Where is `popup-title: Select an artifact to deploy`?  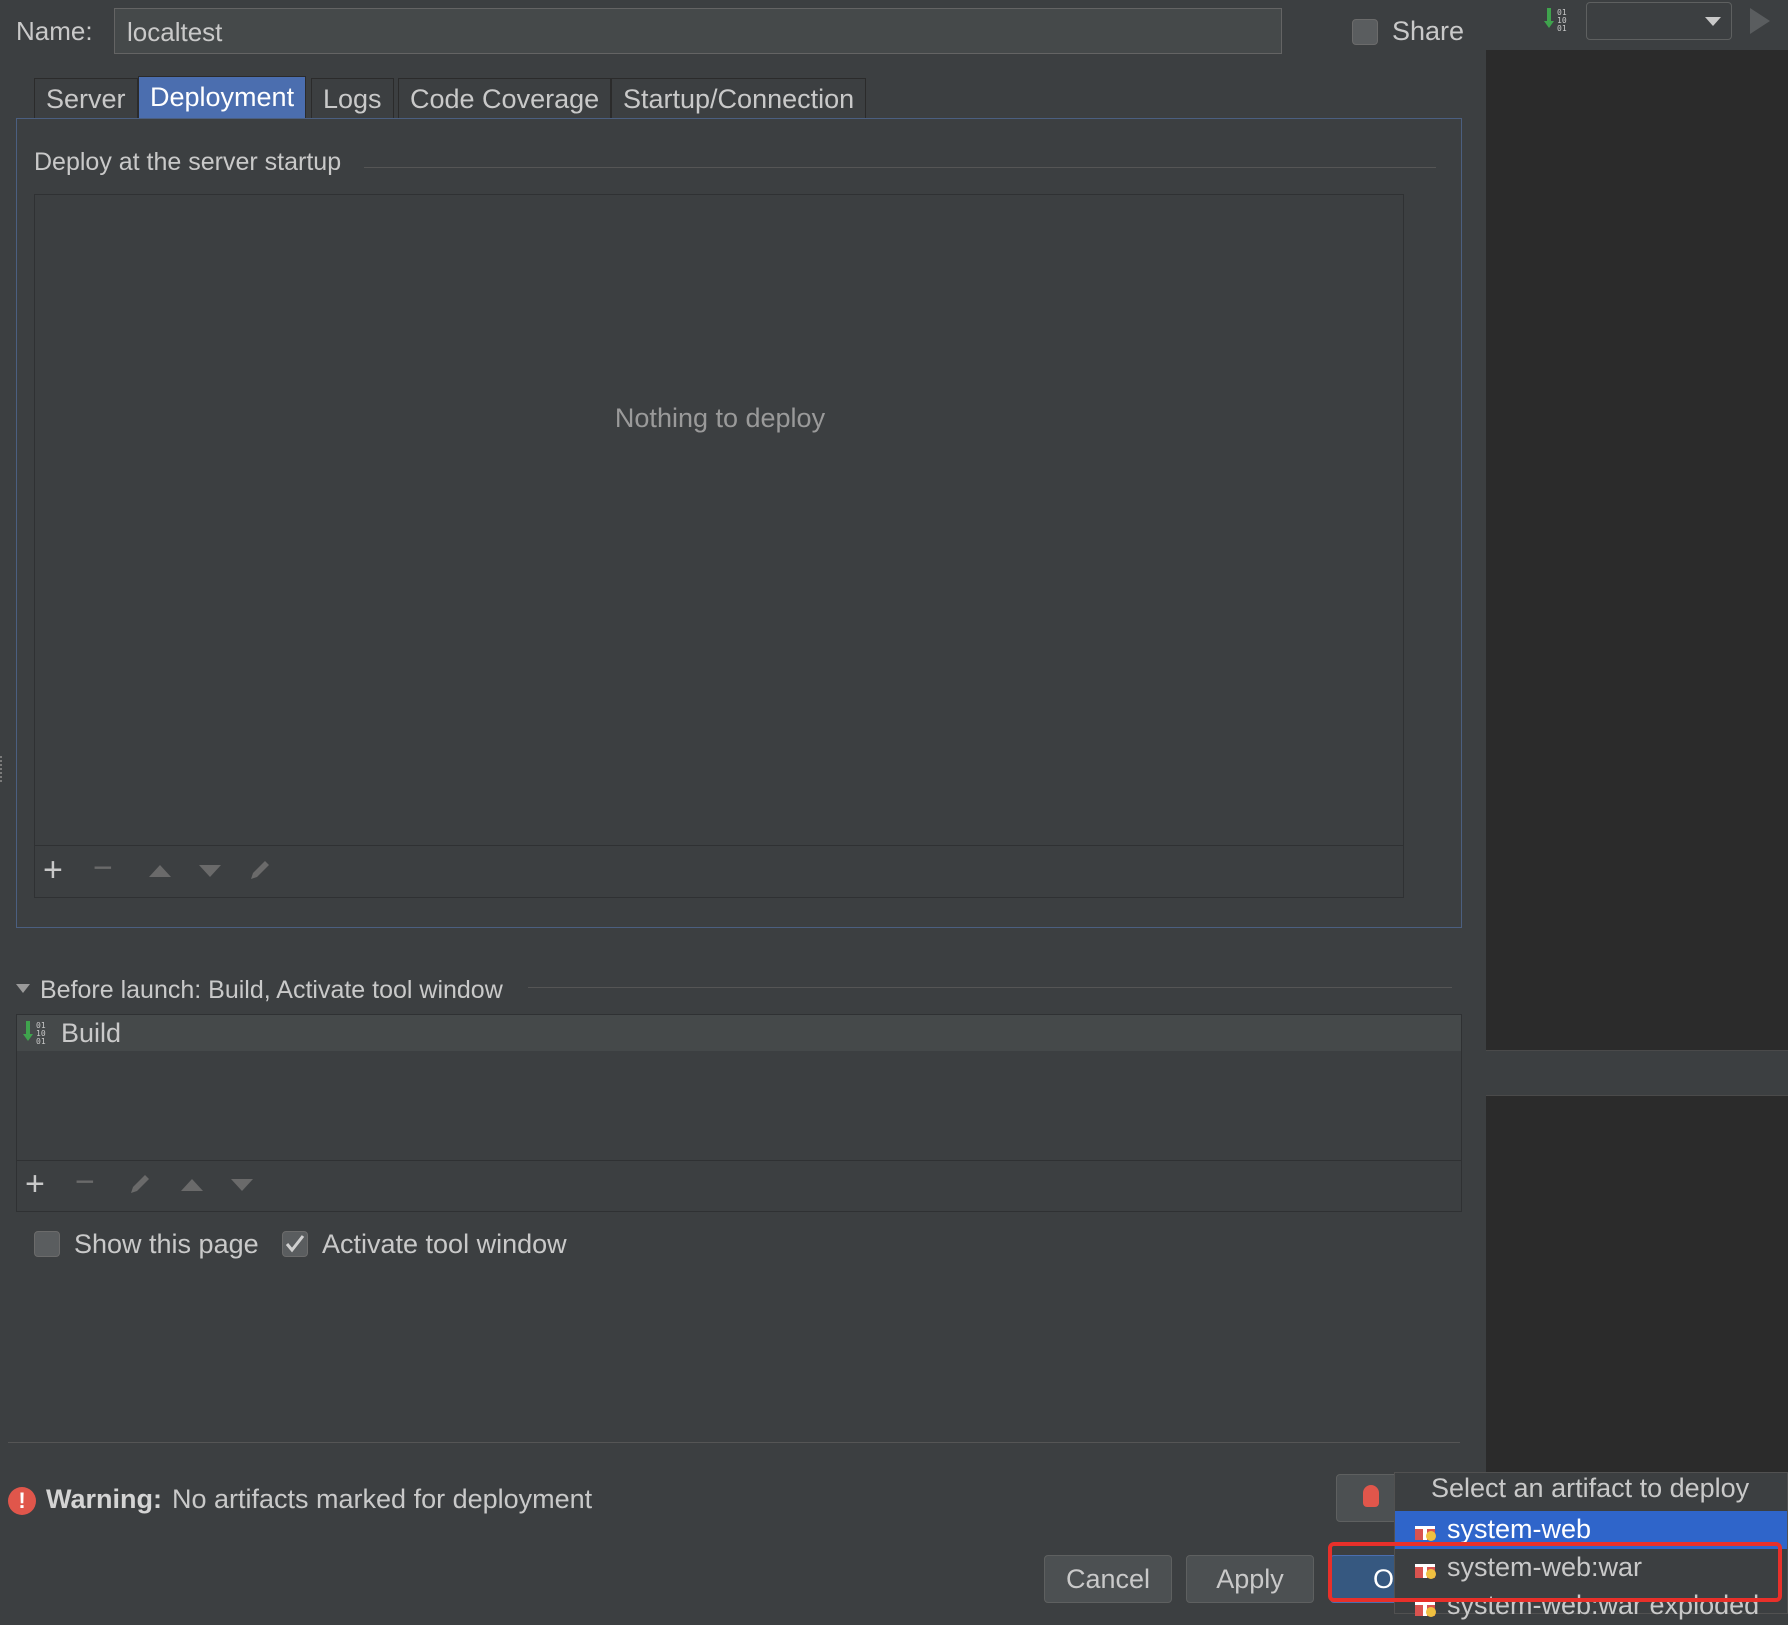 popup-title: Select an artifact to deploy is located at coordinates (1590, 1488).